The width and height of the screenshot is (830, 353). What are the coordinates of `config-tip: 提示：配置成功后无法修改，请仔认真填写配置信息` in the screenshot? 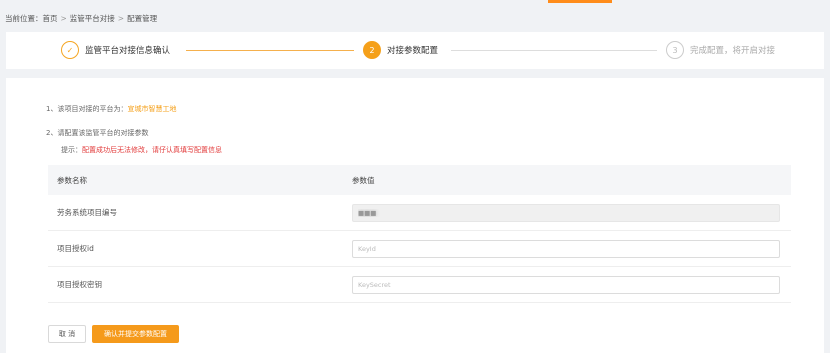 It's located at (141, 150).